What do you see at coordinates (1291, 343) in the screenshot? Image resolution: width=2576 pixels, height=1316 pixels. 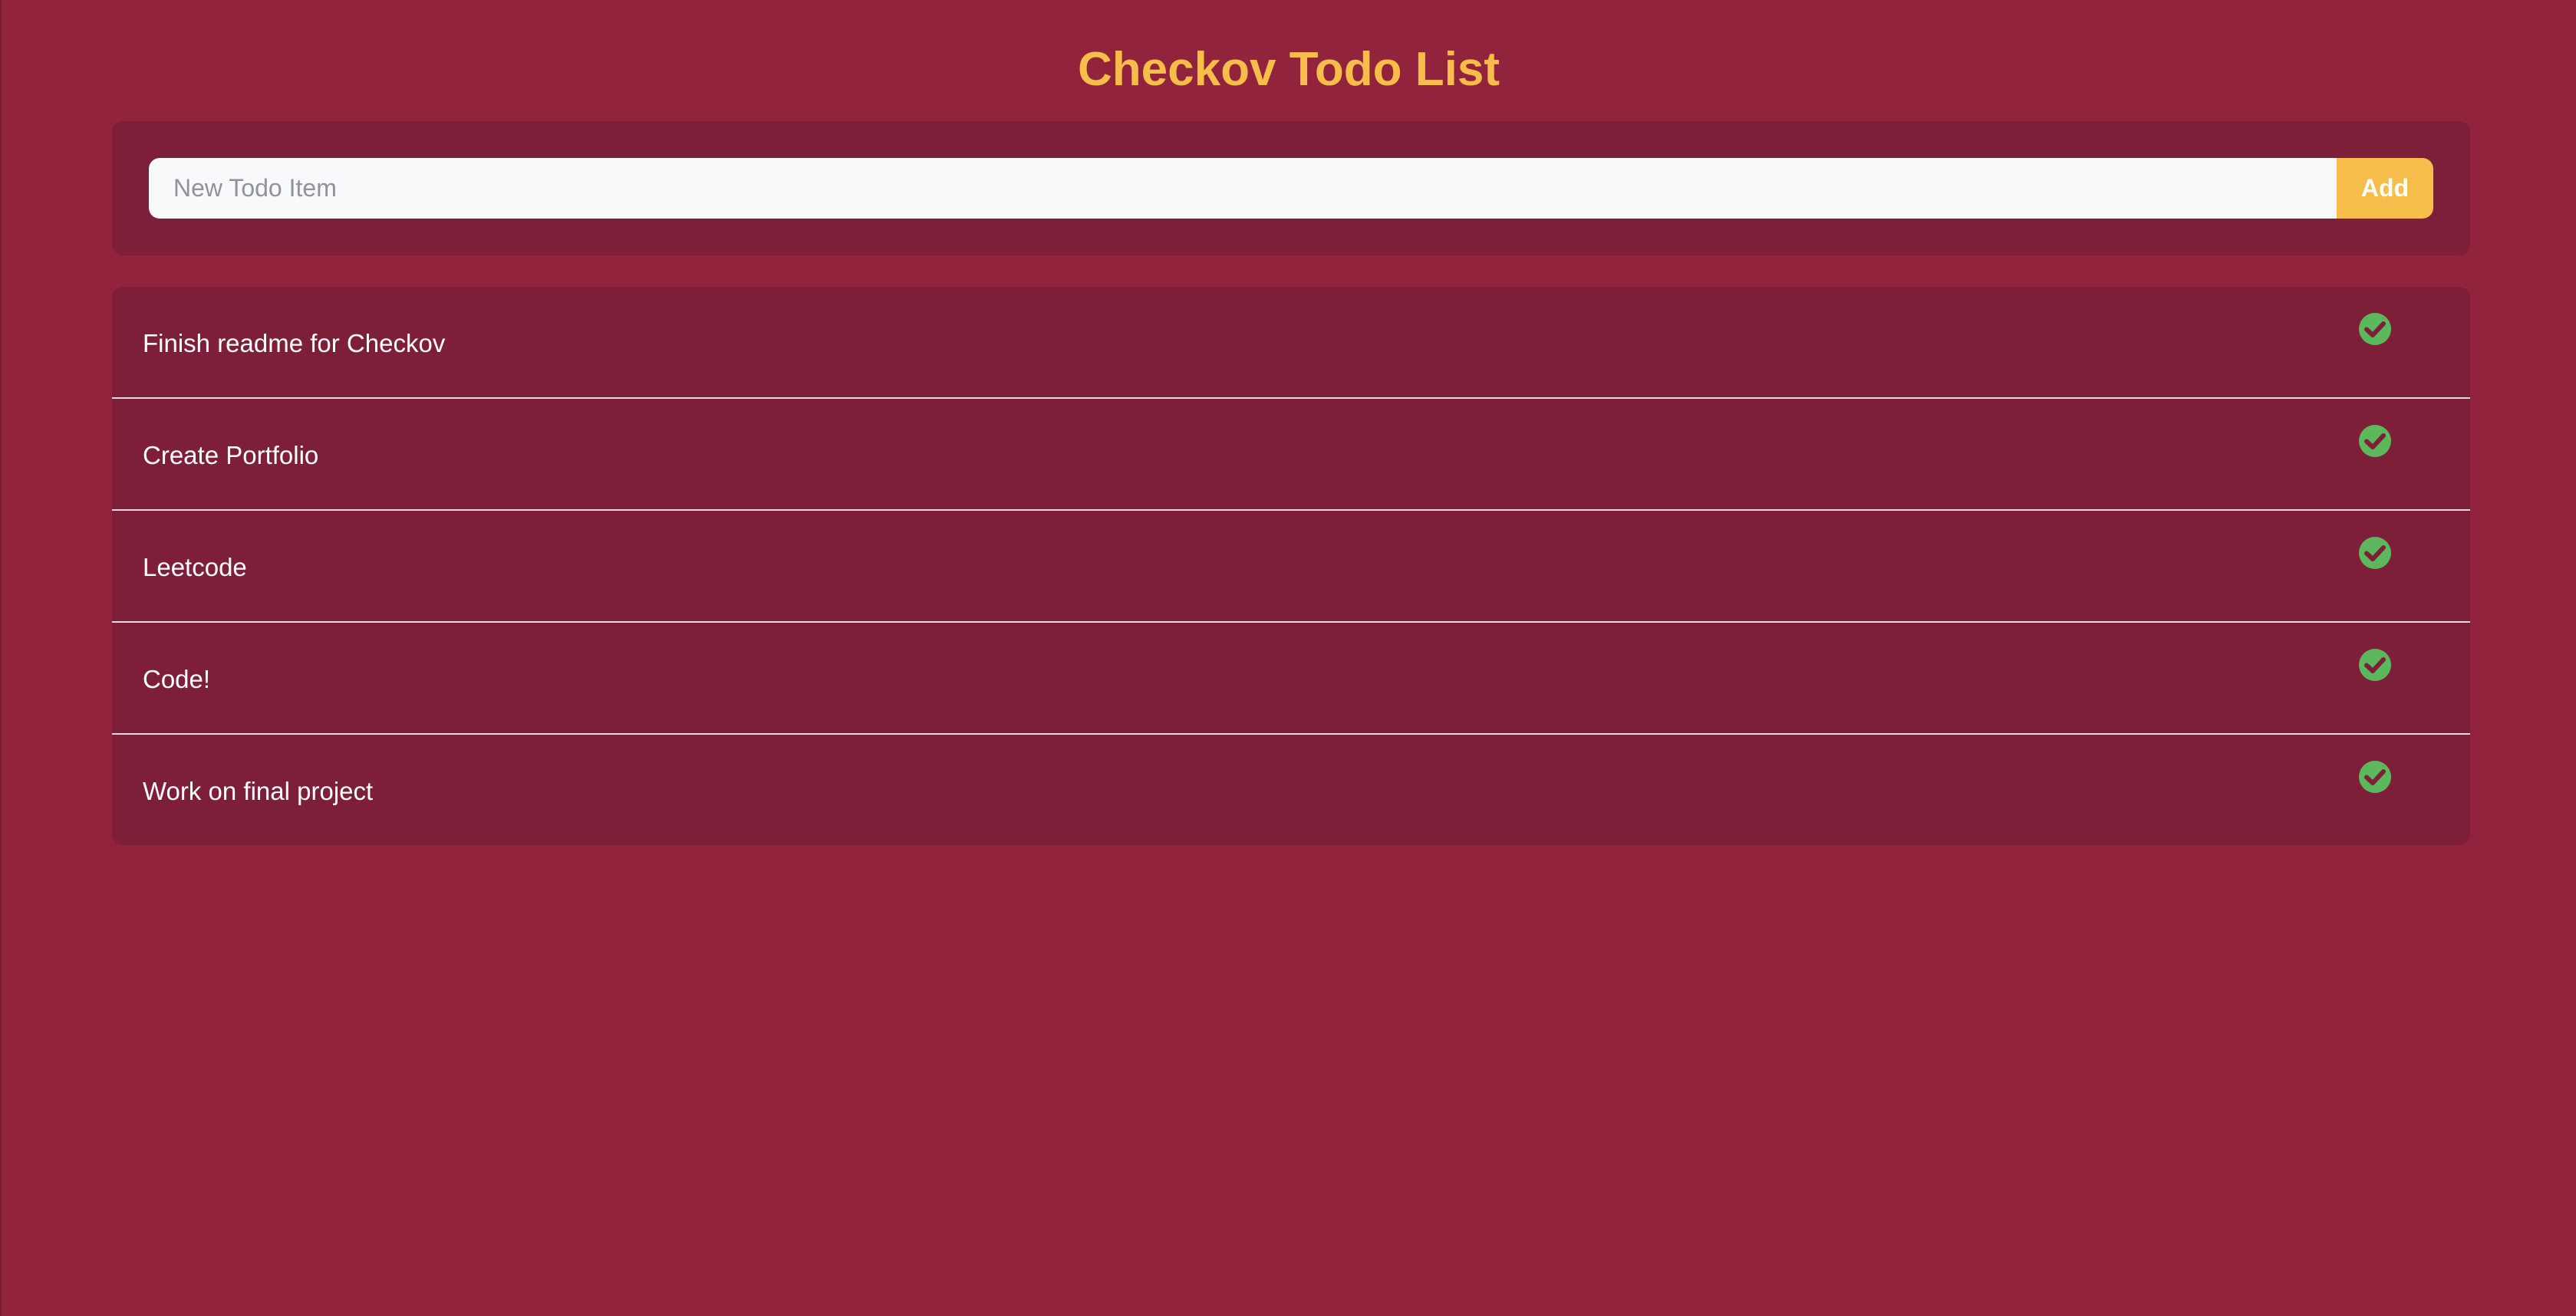 I see `todo-item: Finish readme for Checkov` at bounding box center [1291, 343].